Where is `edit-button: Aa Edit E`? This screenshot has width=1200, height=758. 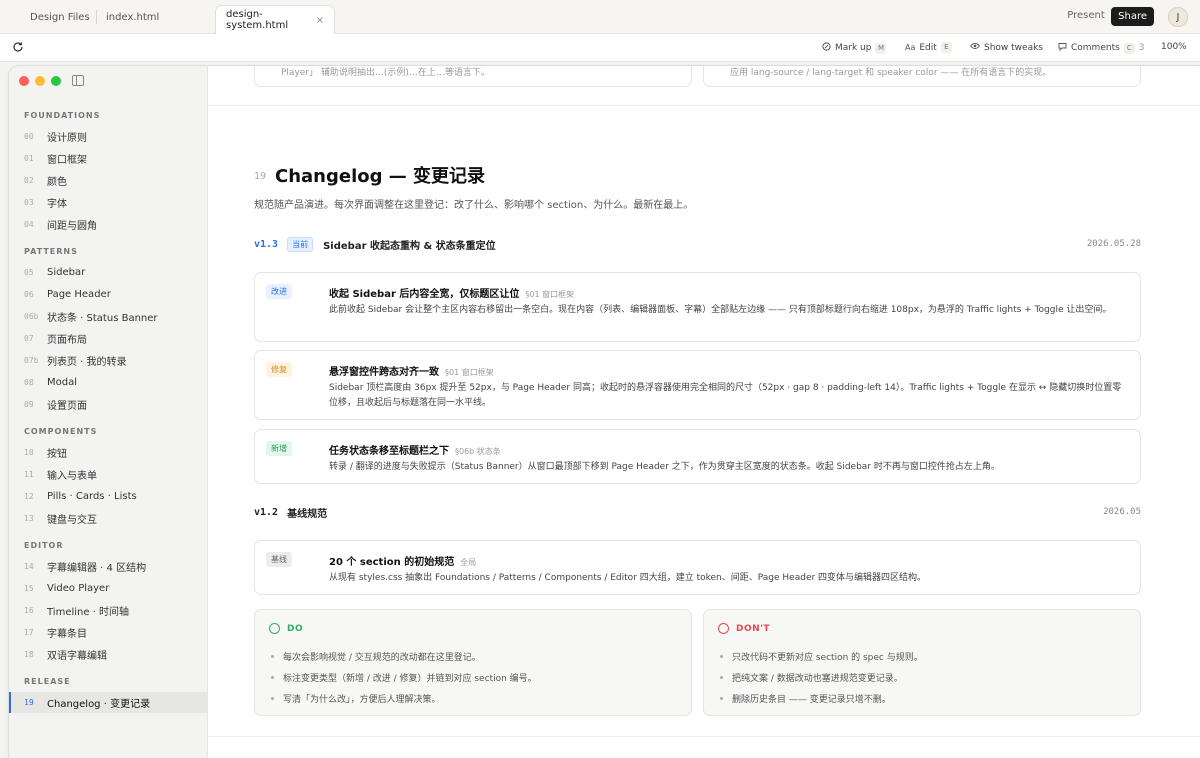
edit-button: Aa Edit E is located at coordinates (928, 47).